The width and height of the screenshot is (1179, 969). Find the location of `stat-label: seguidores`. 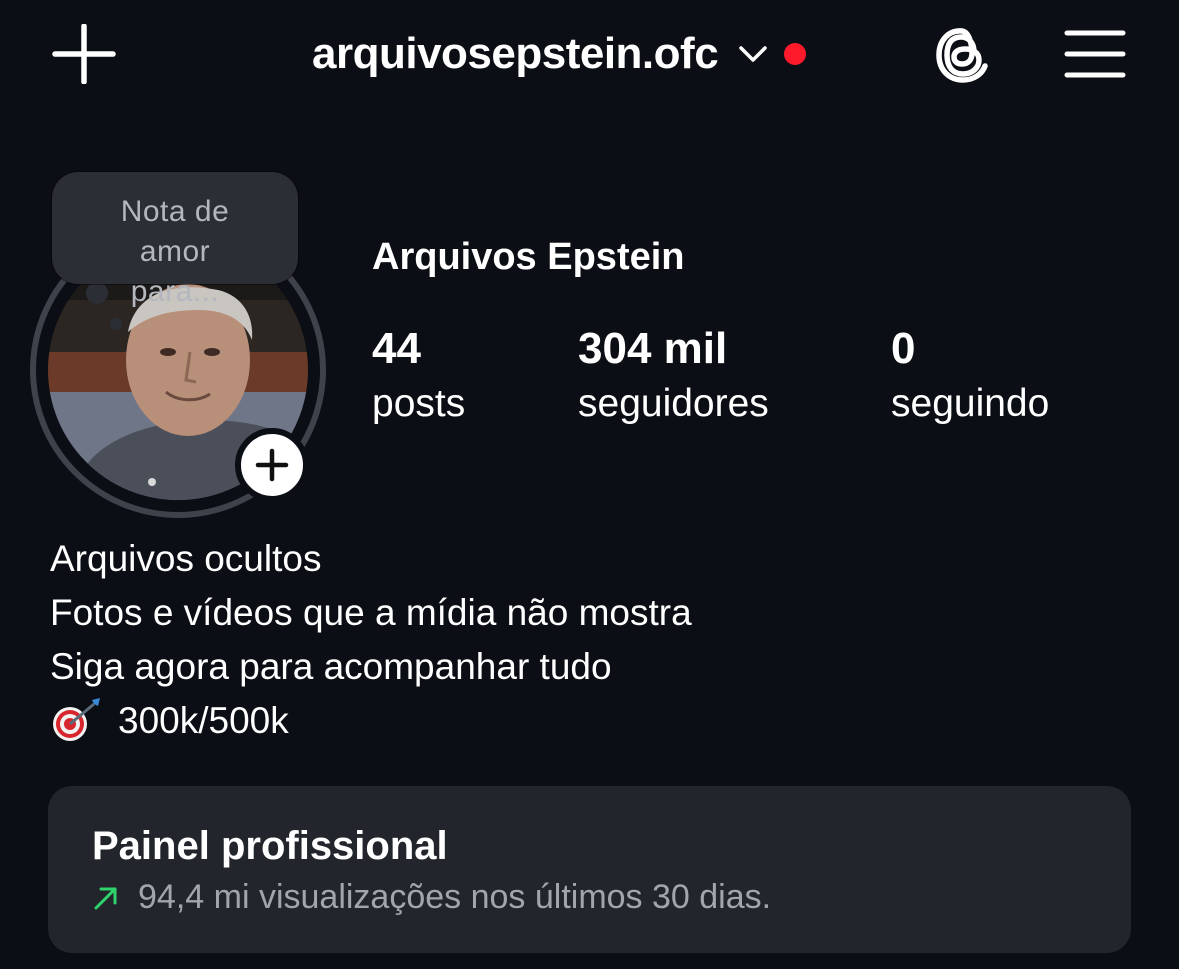

stat-label: seguidores is located at coordinates (673, 403).